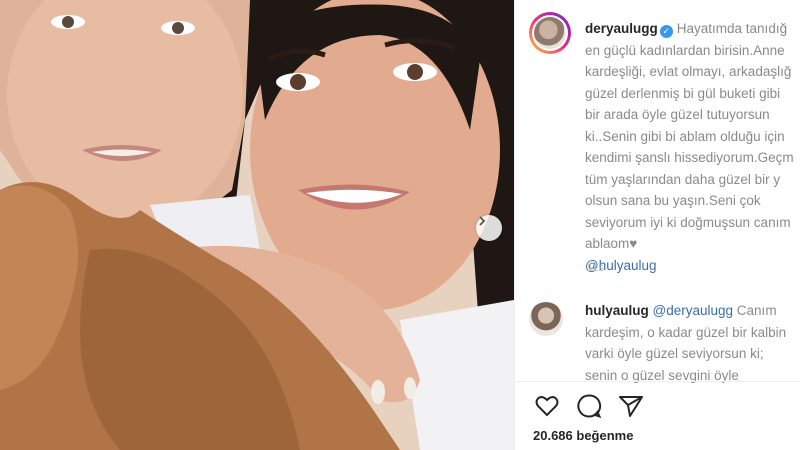 Image resolution: width=800 pixels, height=450 pixels. I want to click on avatar-image, so click(550, 33).